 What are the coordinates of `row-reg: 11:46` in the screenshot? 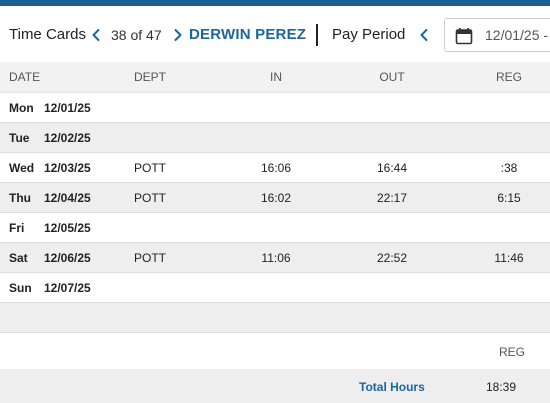 It's located at (509, 258).